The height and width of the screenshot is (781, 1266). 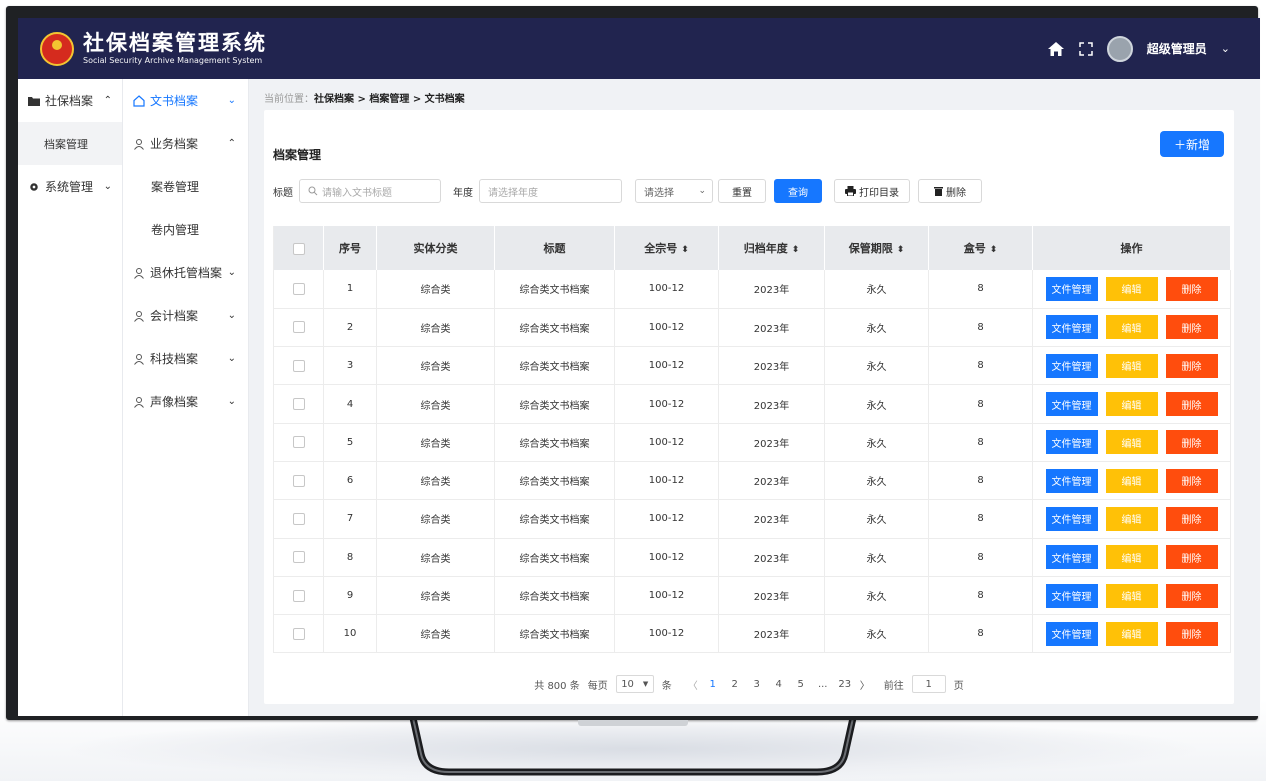 What do you see at coordinates (1192, 144) in the screenshot?
I see `add-button: ＋新增` at bounding box center [1192, 144].